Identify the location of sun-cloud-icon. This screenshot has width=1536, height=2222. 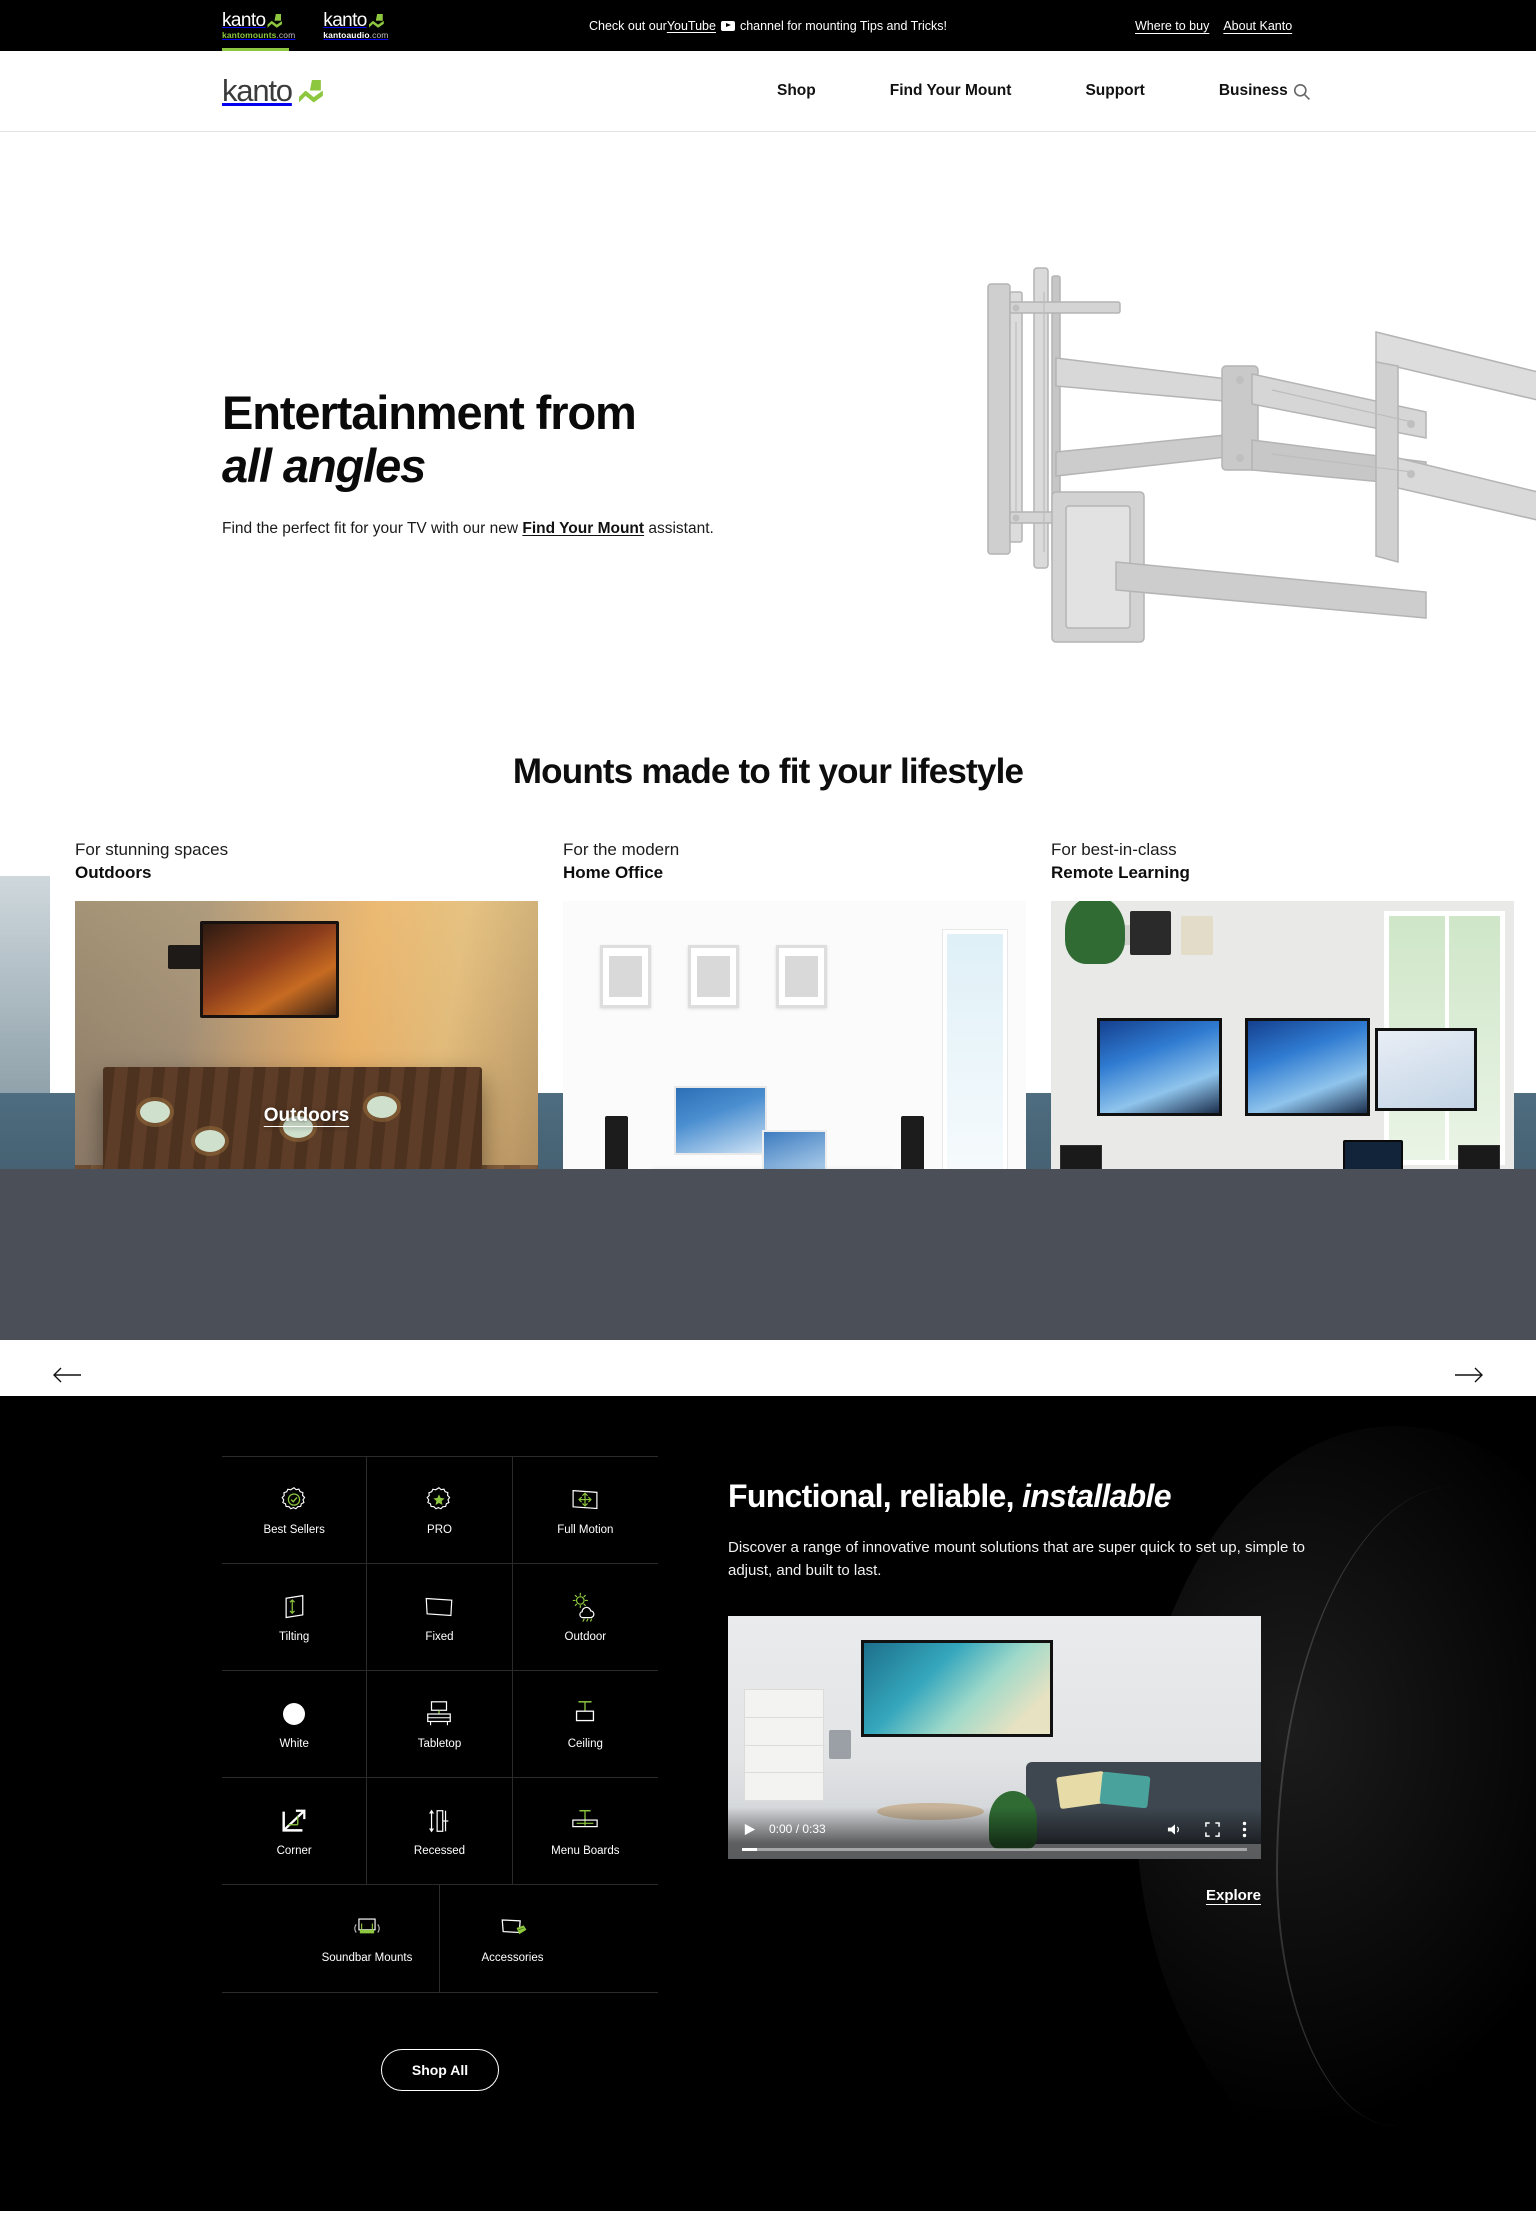
(585, 1607).